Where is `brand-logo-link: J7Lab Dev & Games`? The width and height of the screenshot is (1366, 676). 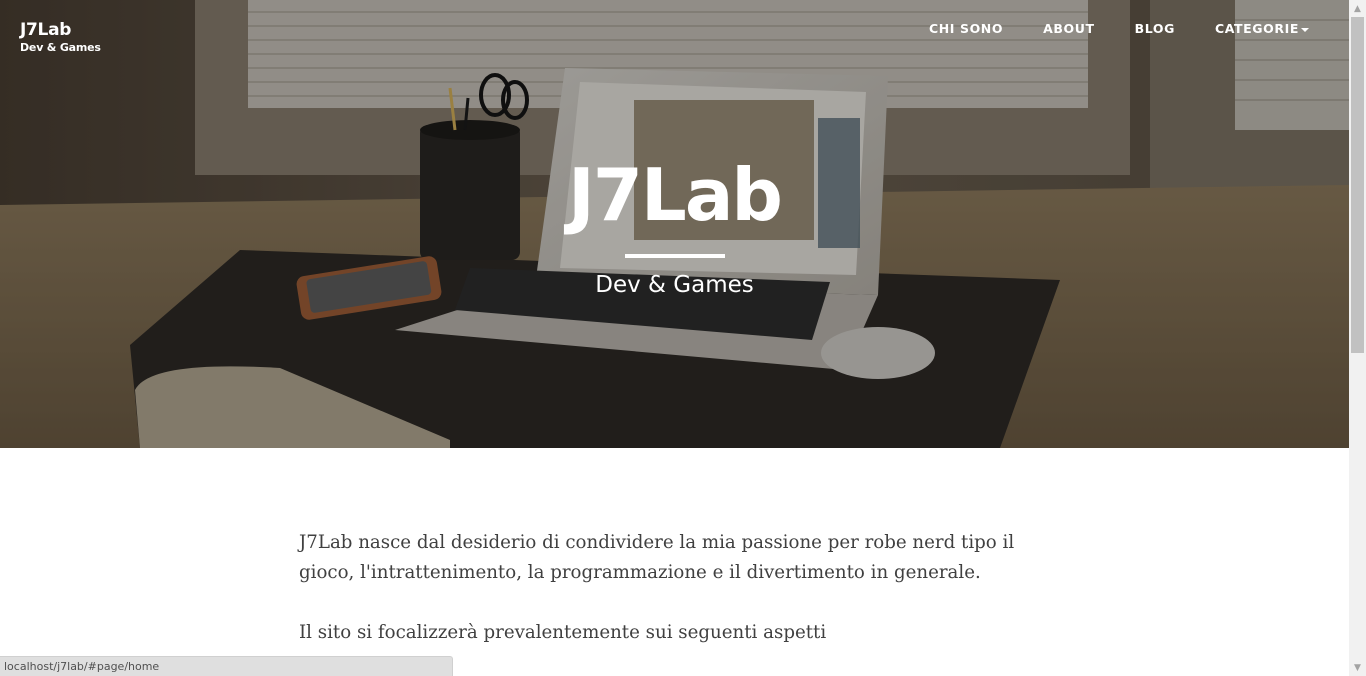
brand-logo-link: J7Lab Dev & Games is located at coordinates (60, 37).